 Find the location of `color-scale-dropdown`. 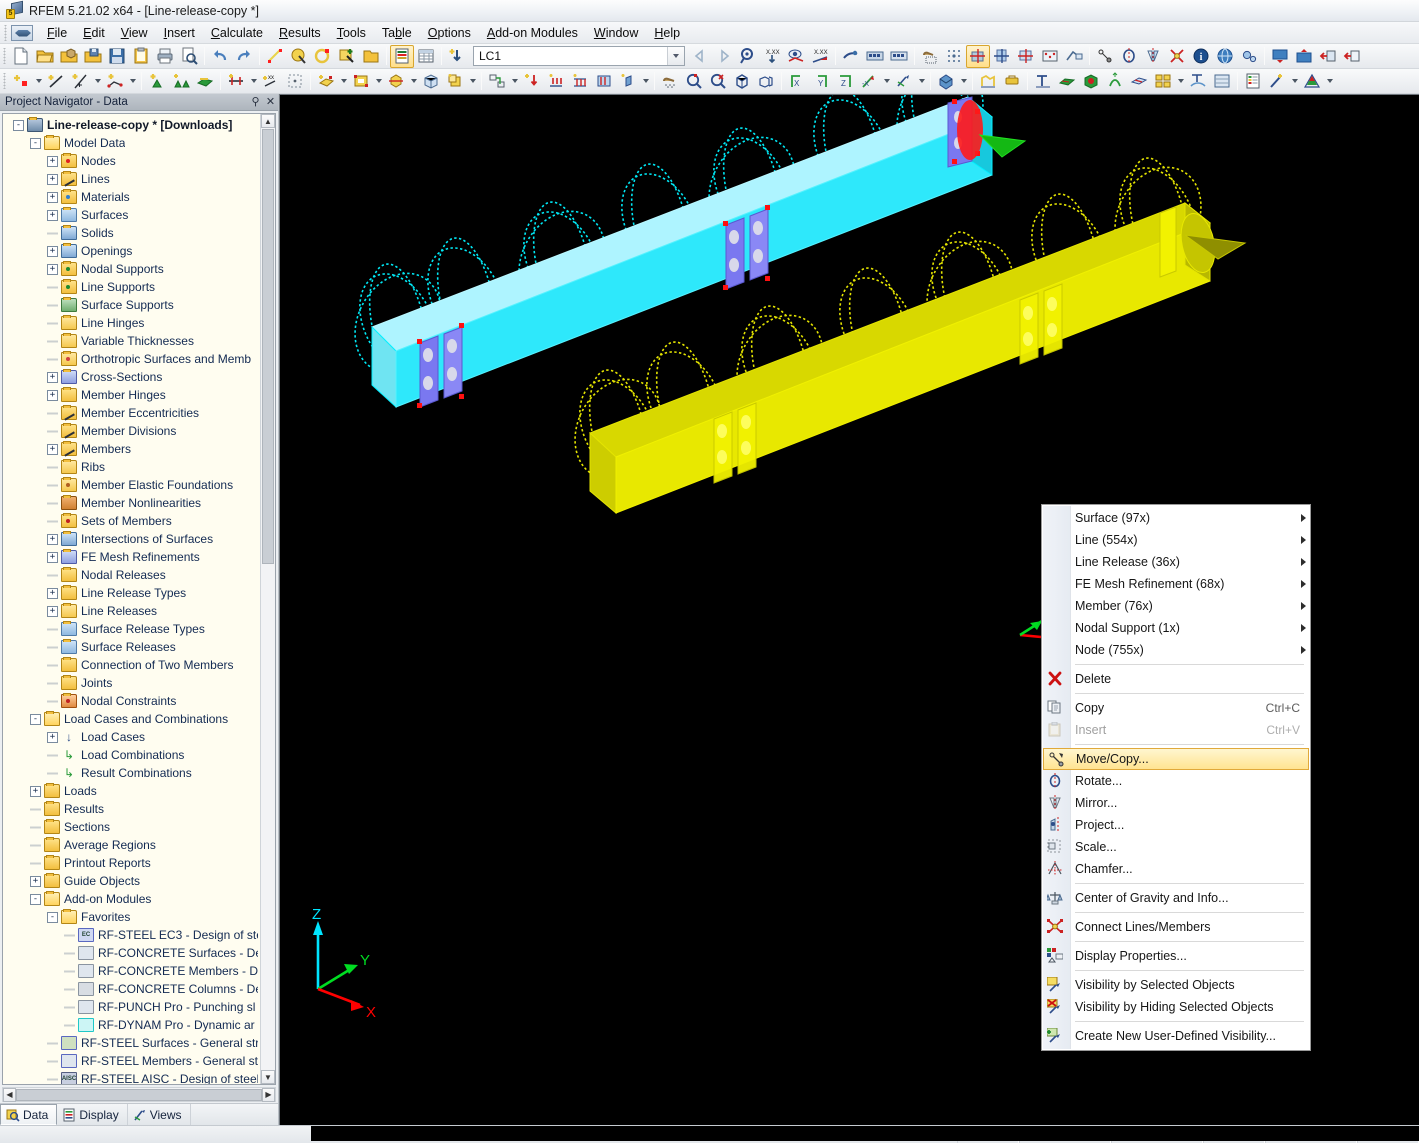

color-scale-dropdown is located at coordinates (1329, 81).